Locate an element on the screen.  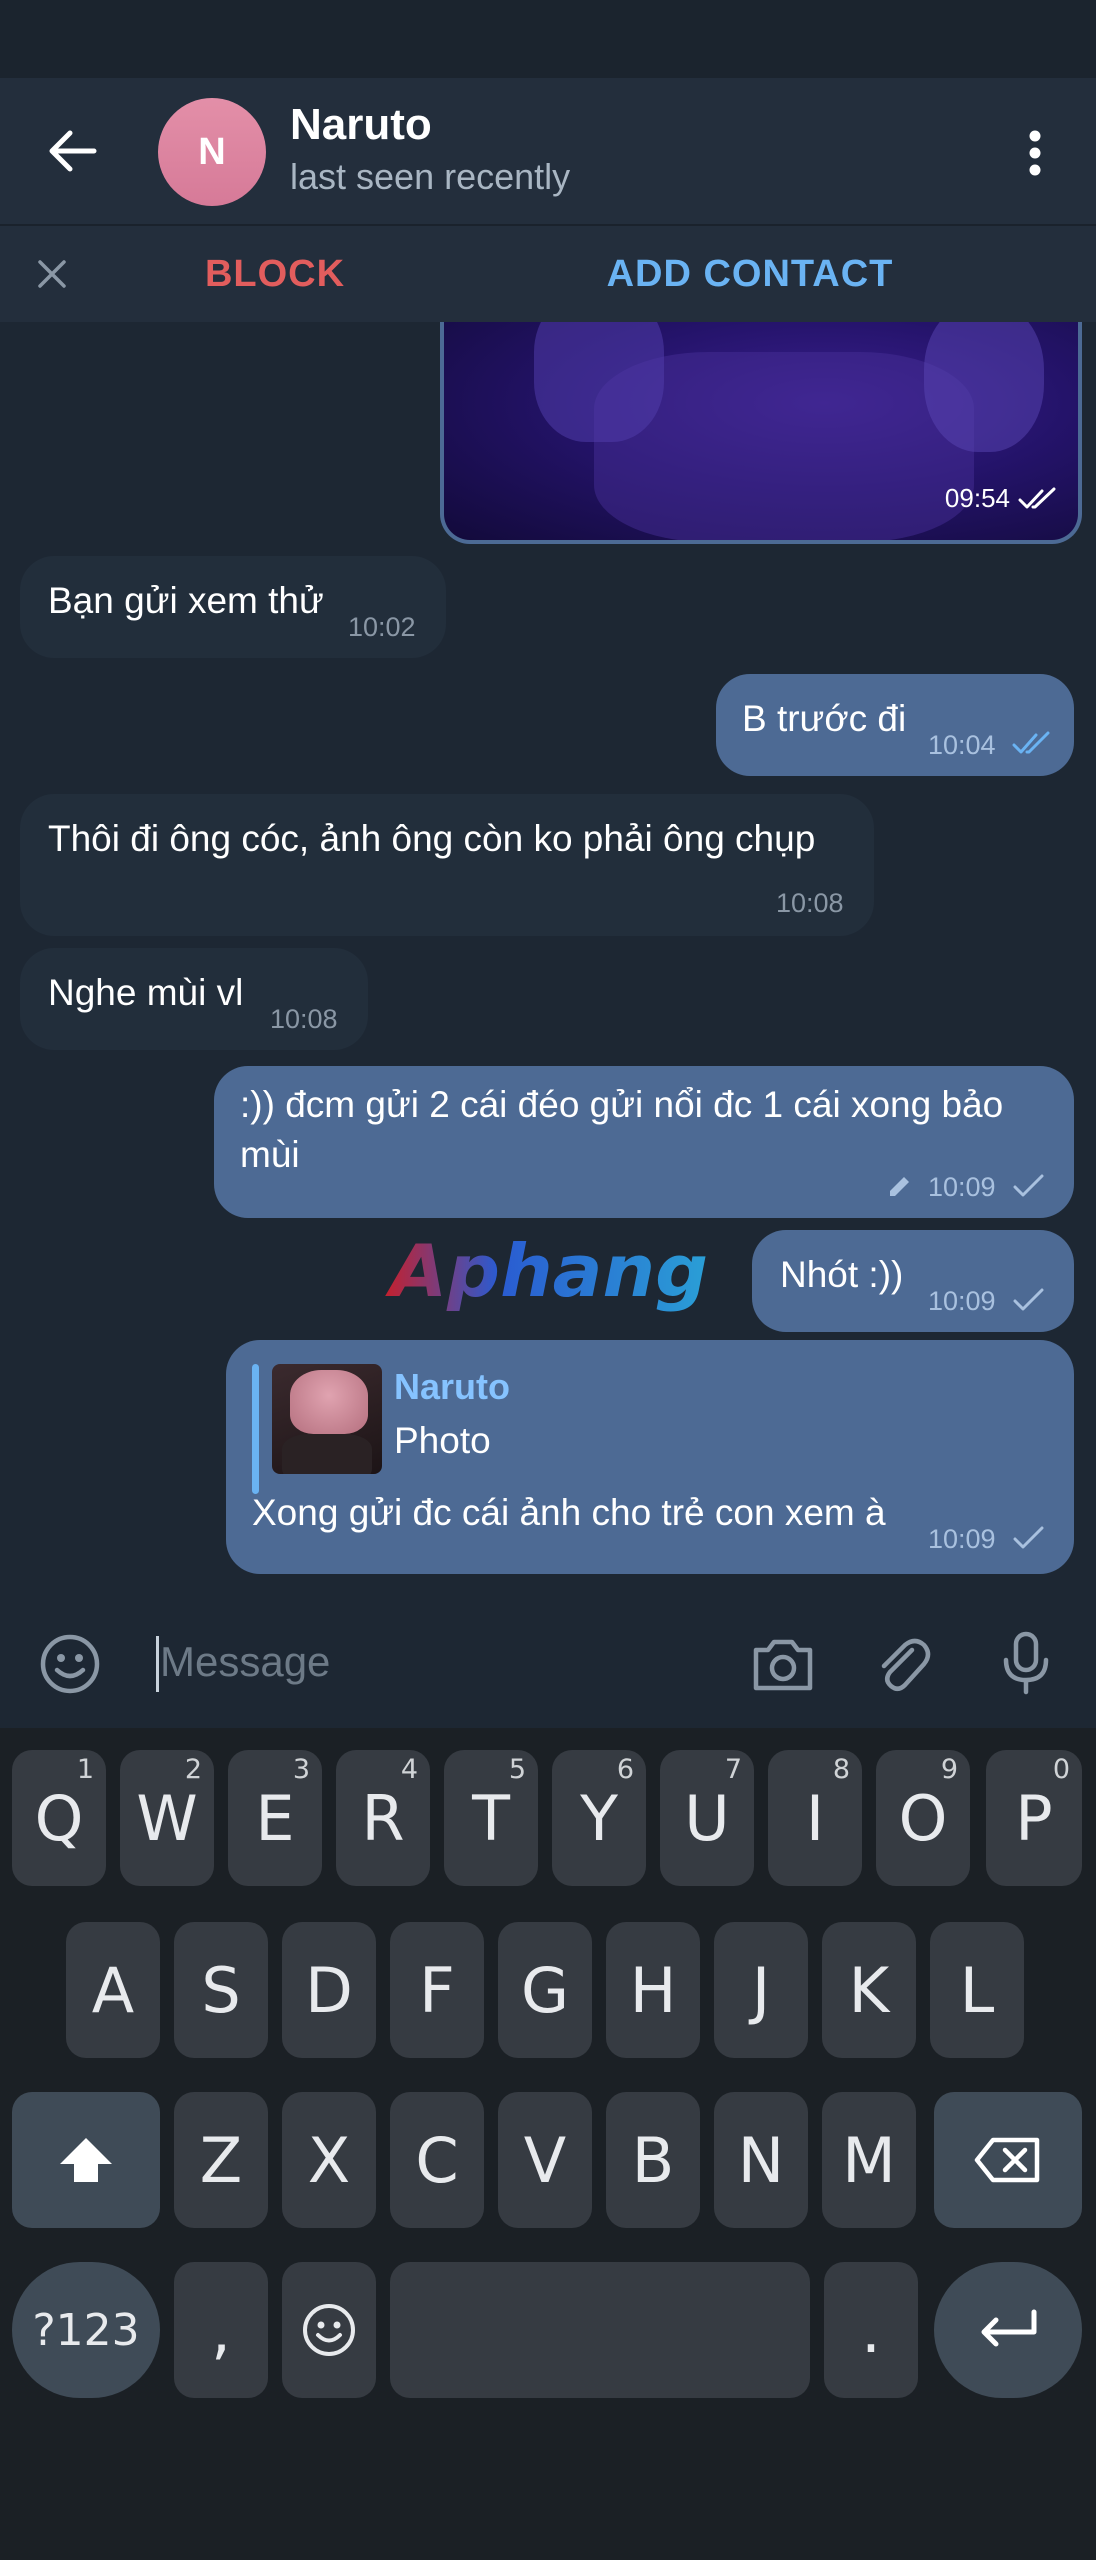
key-f: F is located at coordinates (437, 1990).